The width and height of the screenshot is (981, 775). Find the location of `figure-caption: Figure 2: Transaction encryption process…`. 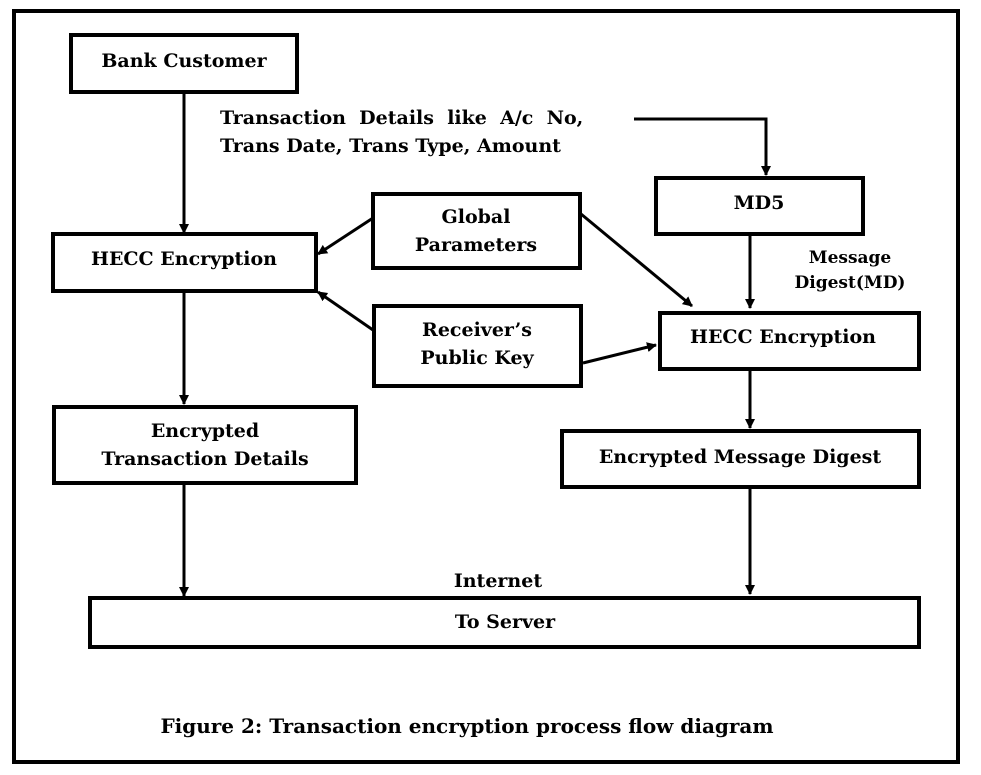

figure-caption: Figure 2: Transaction encryption process… is located at coordinates (466, 726).